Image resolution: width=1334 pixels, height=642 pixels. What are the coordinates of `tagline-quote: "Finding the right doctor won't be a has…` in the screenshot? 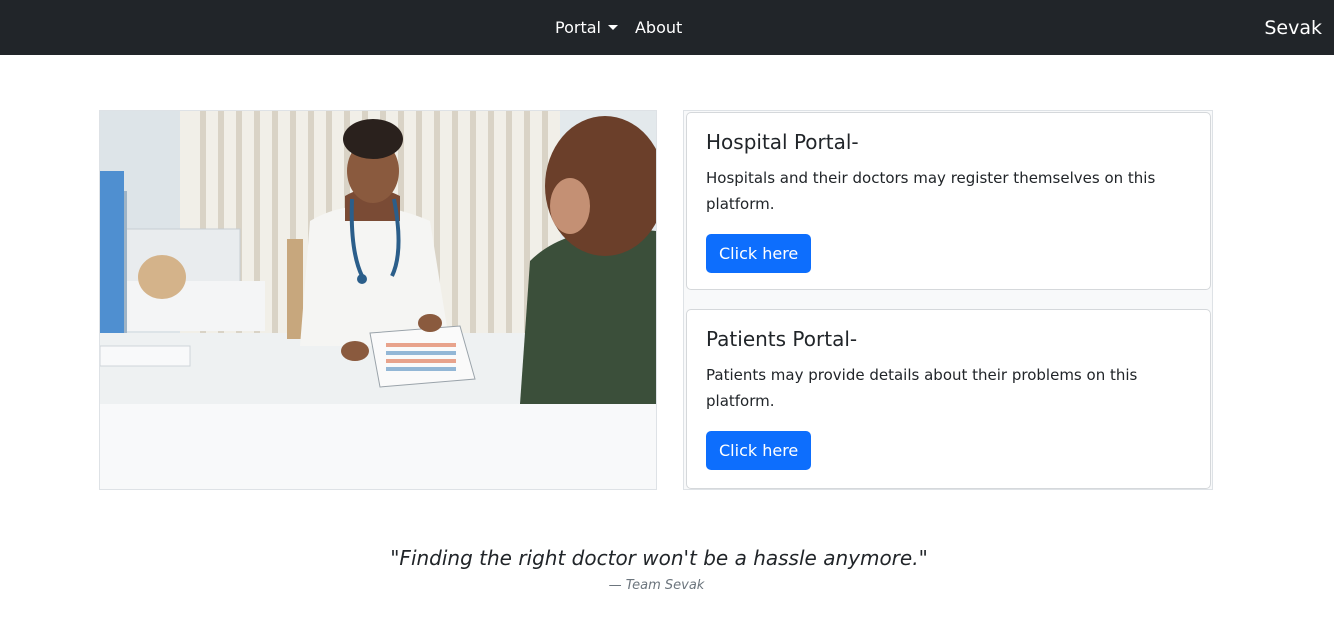 It's located at (659, 558).